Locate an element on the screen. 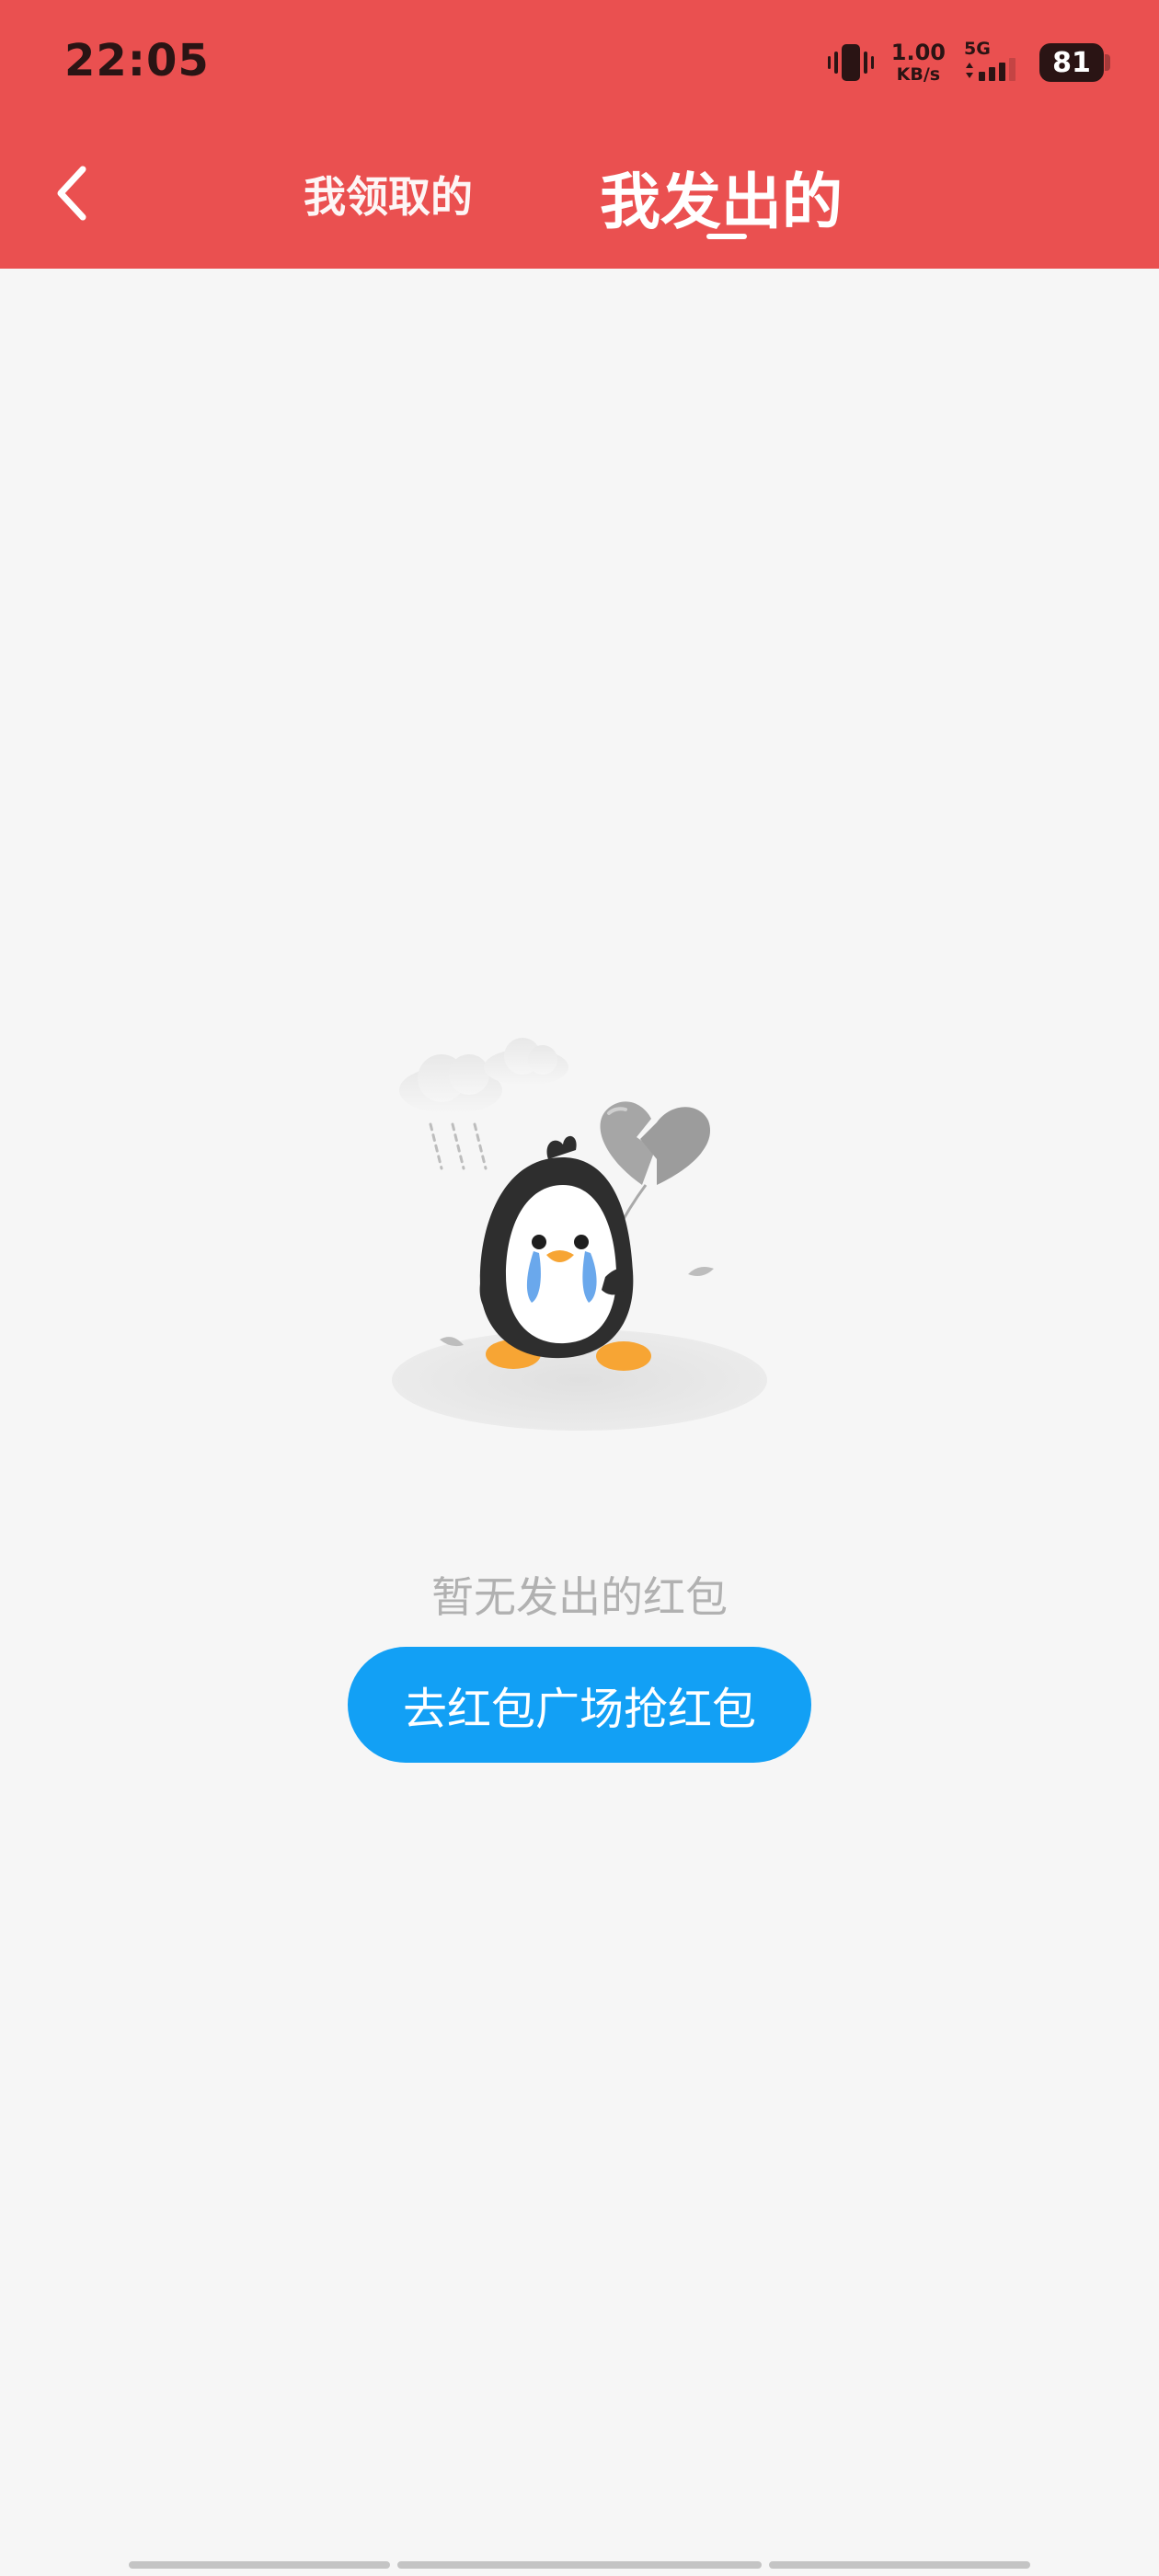 The width and height of the screenshot is (1159, 2576). chevron-left-icon is located at coordinates (71, 193).